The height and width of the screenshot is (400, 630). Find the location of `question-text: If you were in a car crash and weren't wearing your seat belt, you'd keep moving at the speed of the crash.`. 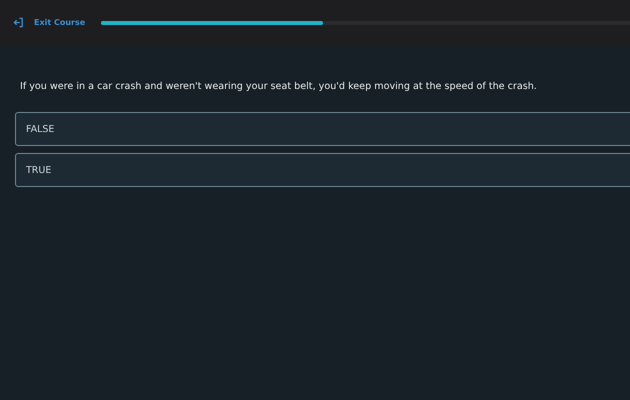

question-text: If you were in a car crash and weren't wearing your seat belt, you'd keep moving at the speed of the crash. is located at coordinates (279, 86).